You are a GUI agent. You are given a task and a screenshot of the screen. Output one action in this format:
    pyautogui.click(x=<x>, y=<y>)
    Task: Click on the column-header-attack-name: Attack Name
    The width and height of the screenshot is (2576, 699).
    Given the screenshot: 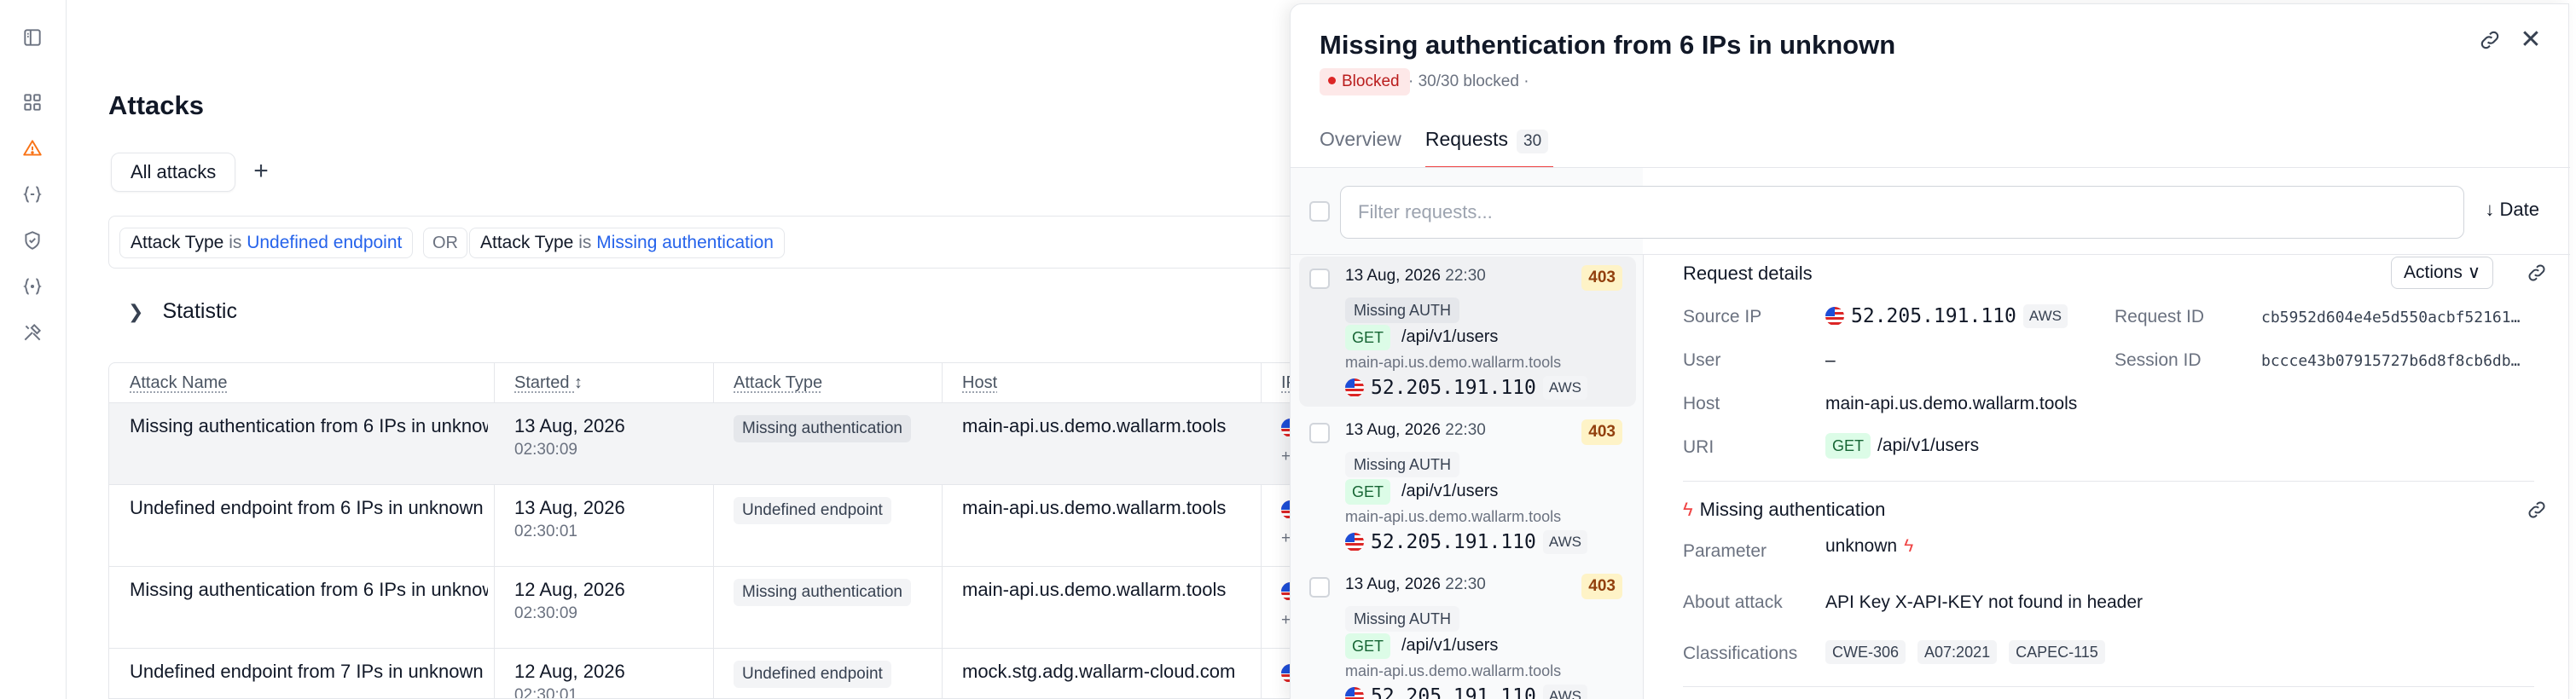 What is the action you would take?
    pyautogui.click(x=168, y=382)
    